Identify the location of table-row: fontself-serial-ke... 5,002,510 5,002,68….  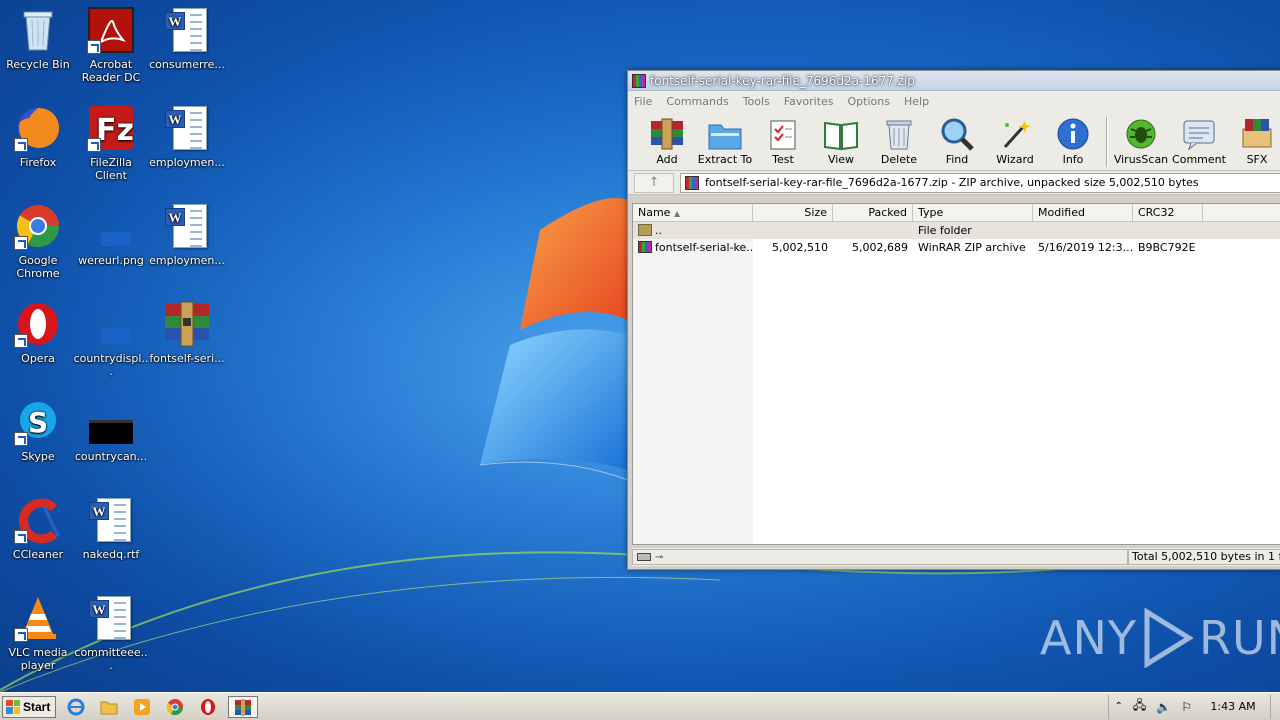
(956, 247).